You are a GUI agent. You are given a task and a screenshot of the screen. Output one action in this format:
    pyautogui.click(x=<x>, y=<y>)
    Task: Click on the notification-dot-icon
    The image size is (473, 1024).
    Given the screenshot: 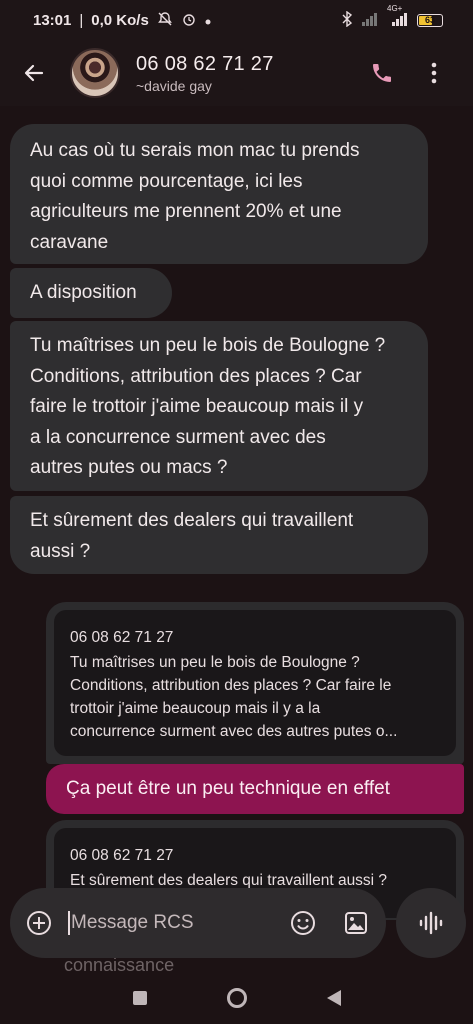 What is the action you would take?
    pyautogui.click(x=208, y=20)
    